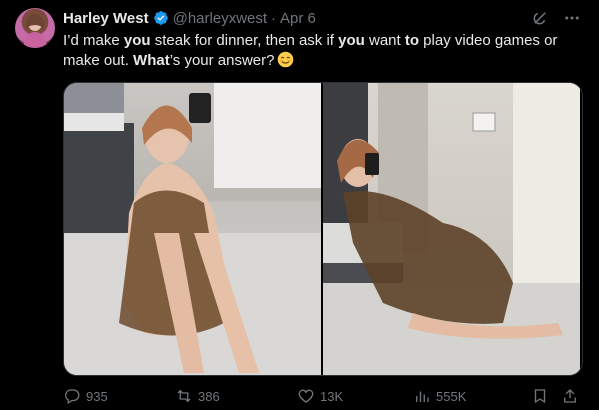 The height and width of the screenshot is (410, 599). I want to click on action-bar: 935 386 13K 555K, so click(323, 396).